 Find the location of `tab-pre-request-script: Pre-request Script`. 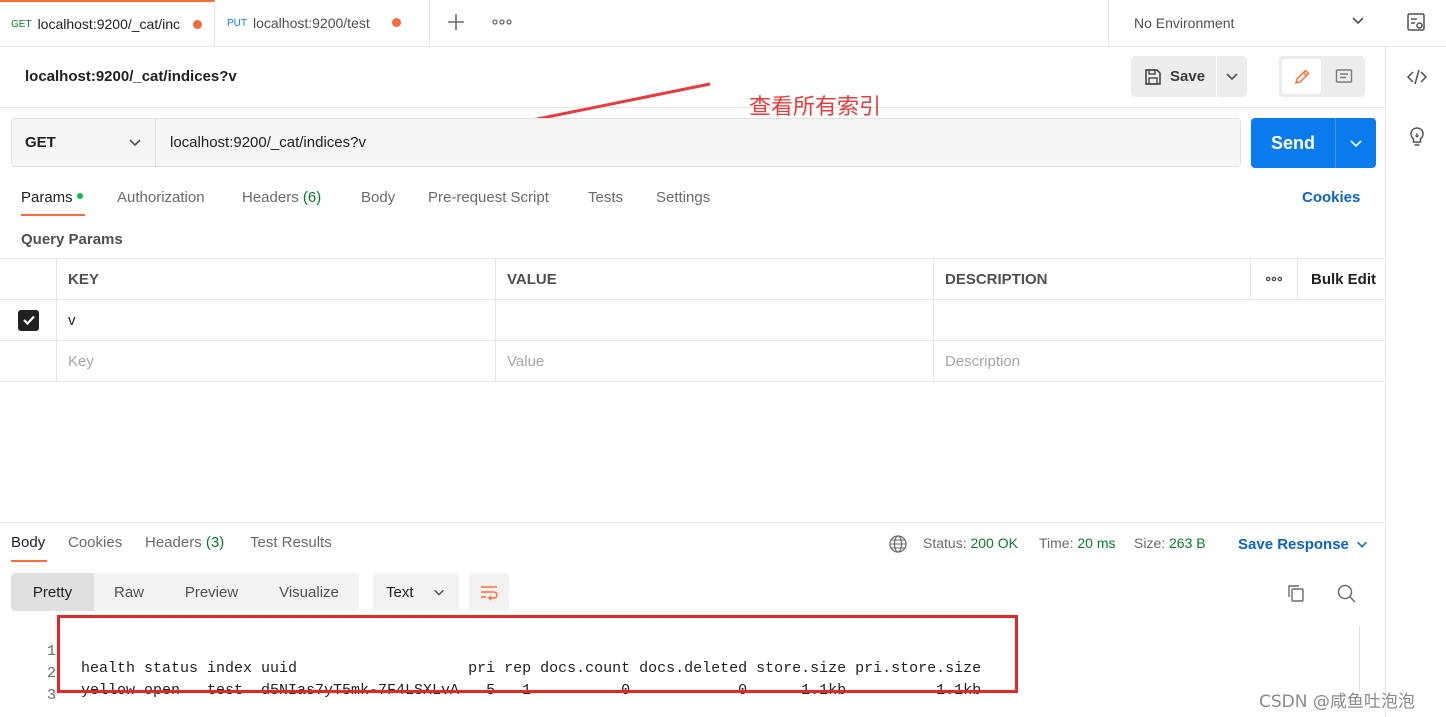

tab-pre-request-script: Pre-request Script is located at coordinates (488, 197).